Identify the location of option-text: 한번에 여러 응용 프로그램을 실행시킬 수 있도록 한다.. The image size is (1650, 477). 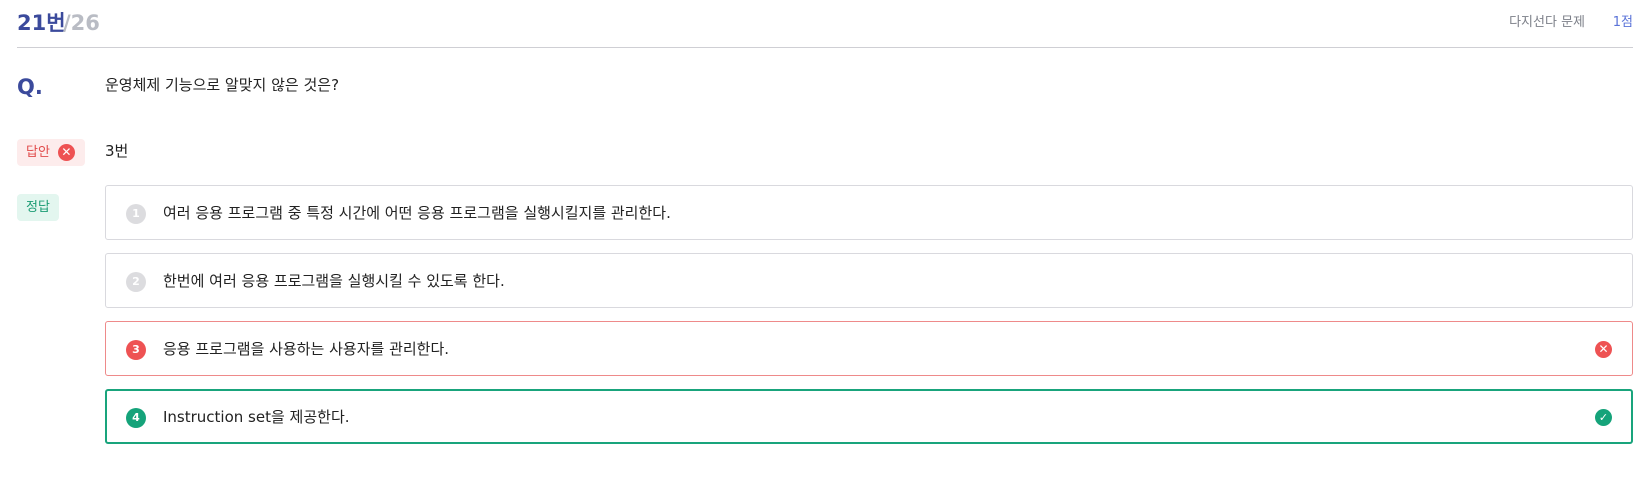
(334, 281).